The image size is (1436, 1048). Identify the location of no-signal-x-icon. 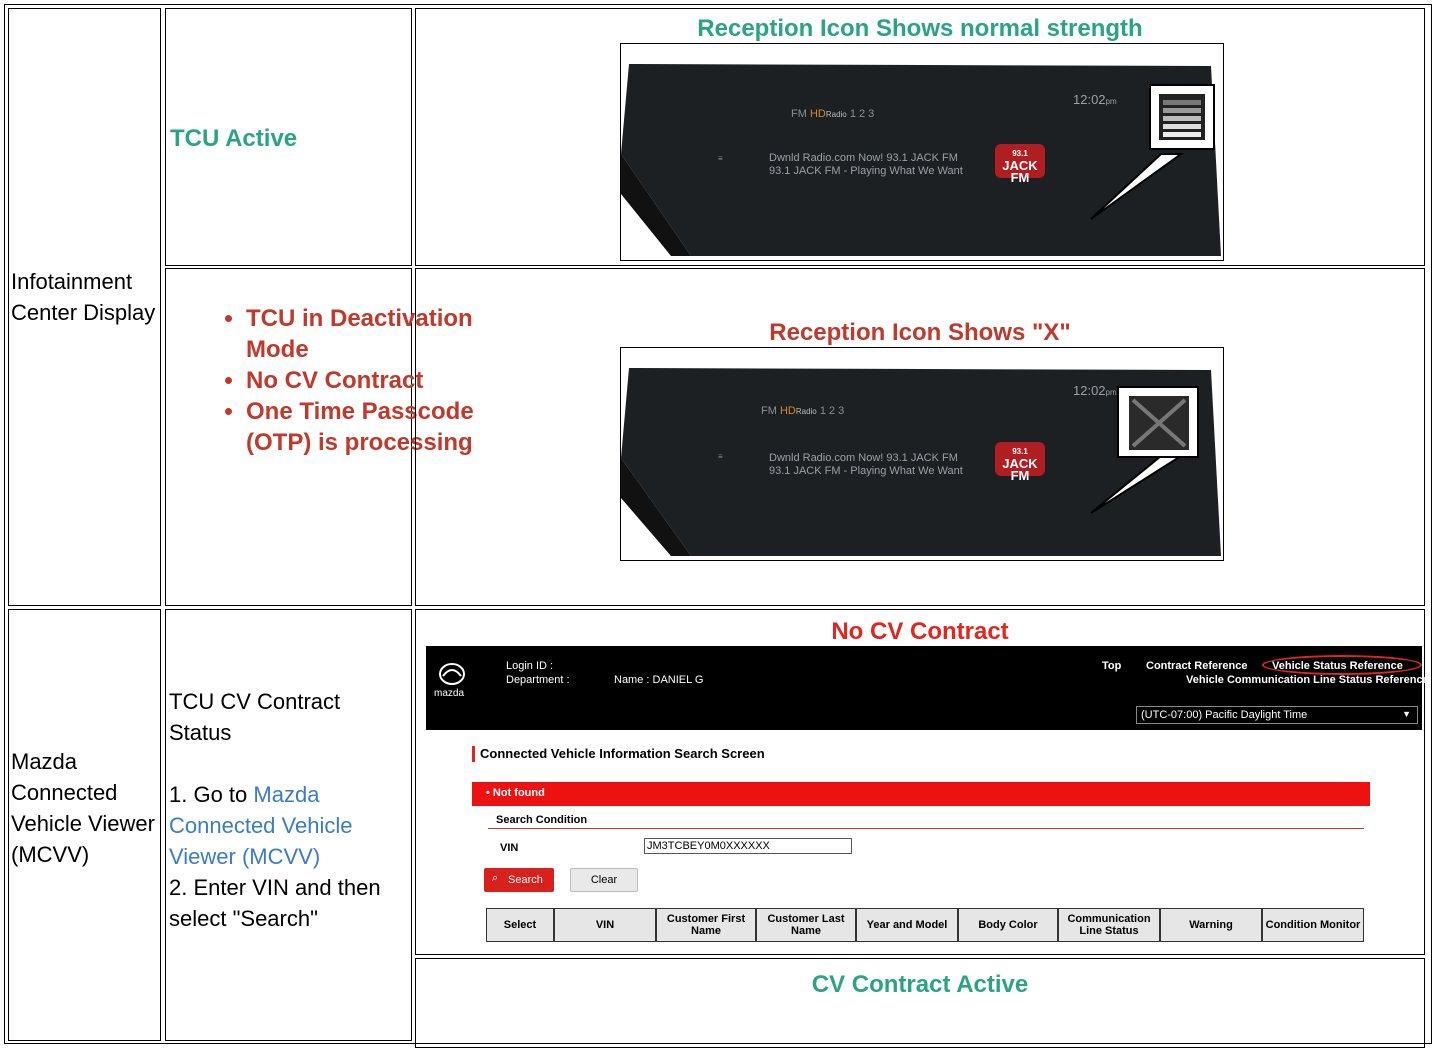
(1159, 423).